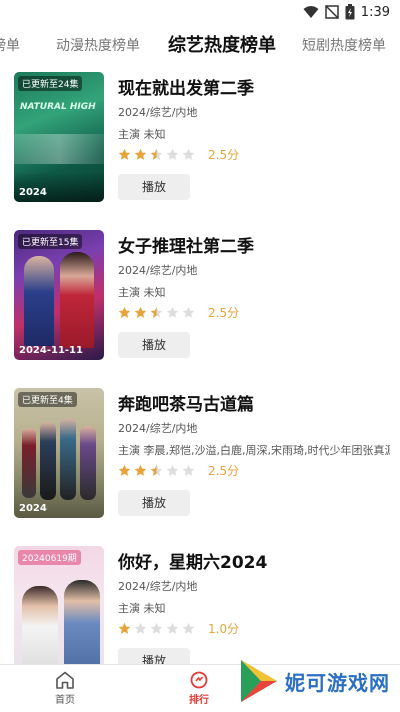 The width and height of the screenshot is (400, 712). Describe the element at coordinates (311, 12) in the screenshot. I see `wifi-icon` at that location.